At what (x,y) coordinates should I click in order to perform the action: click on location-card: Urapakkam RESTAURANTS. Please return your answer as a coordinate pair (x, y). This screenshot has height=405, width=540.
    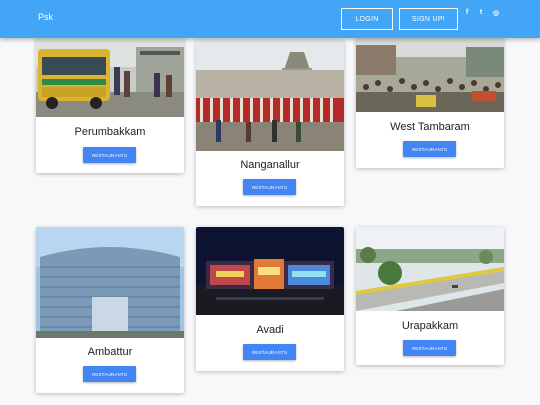
    Looking at the image, I should click on (430, 296).